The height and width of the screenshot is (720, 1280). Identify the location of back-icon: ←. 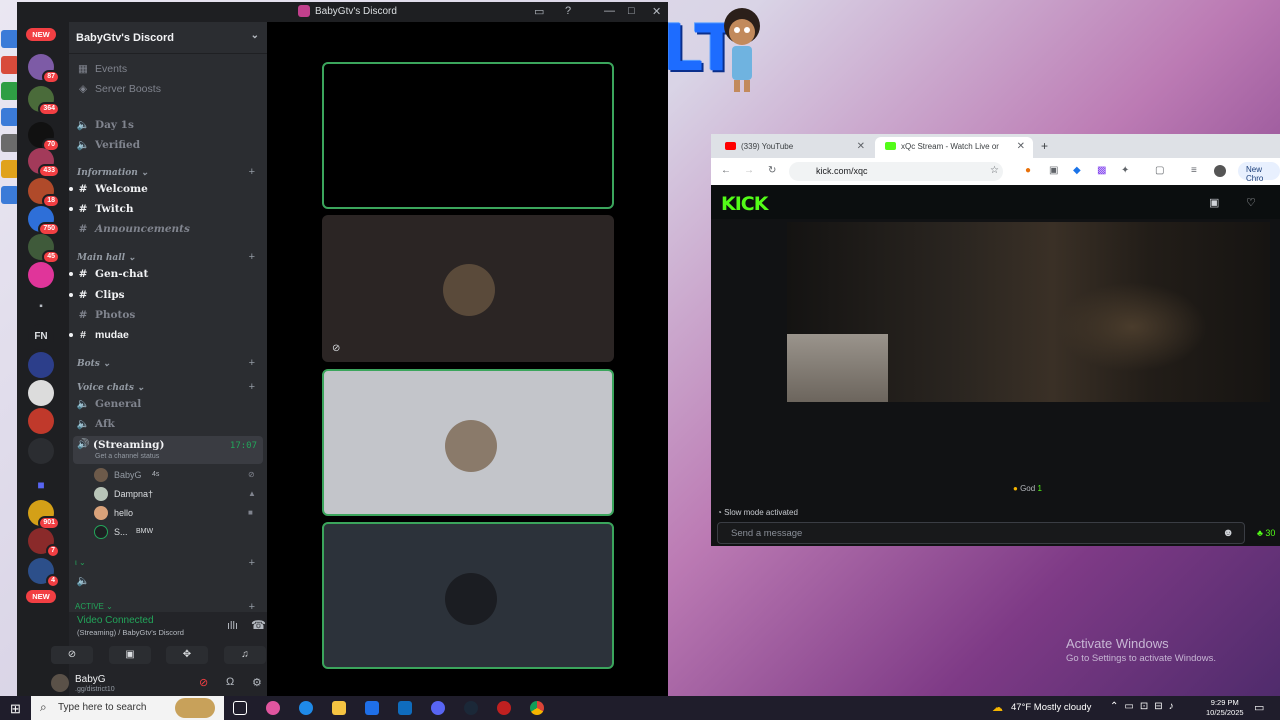
(726, 170).